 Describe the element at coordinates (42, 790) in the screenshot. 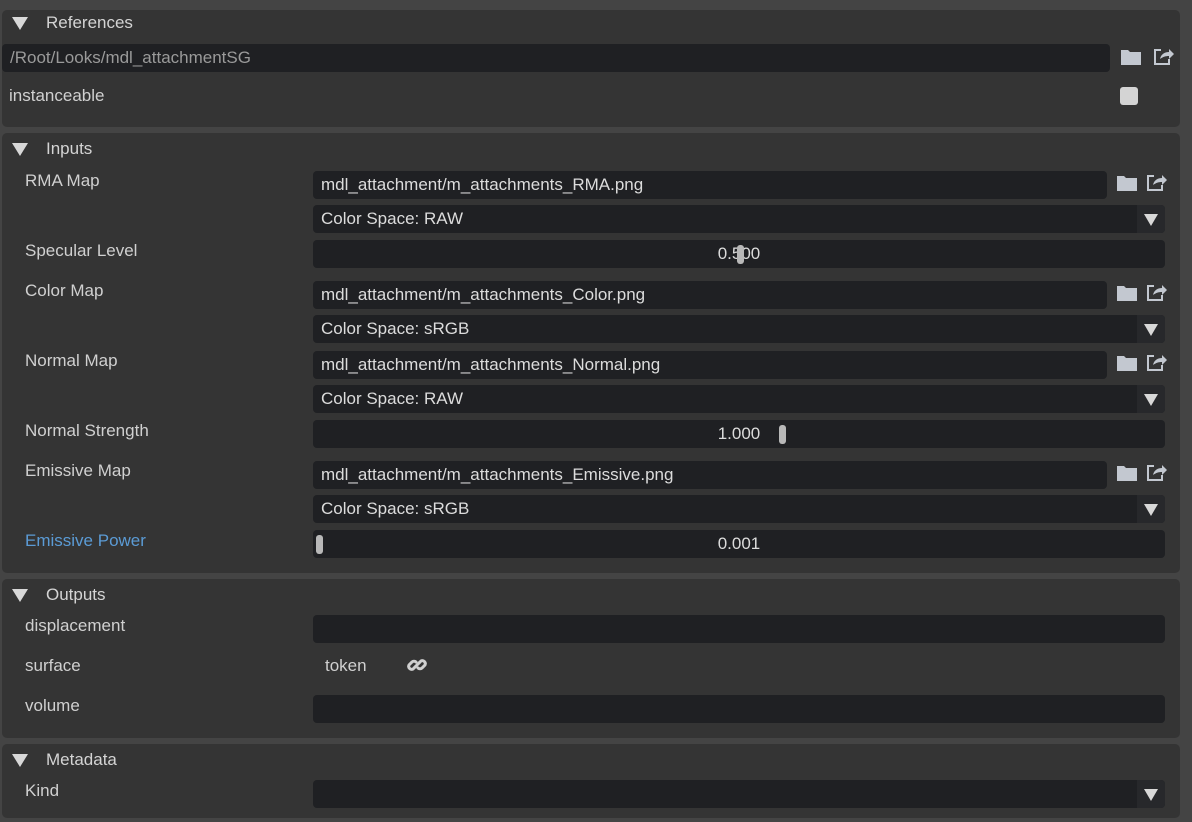

I see `kind-label: Kind` at that location.